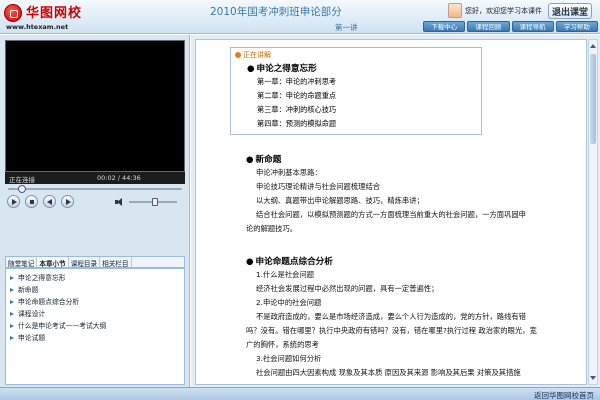  I want to click on chapter-item: 第二章：申论的命题重点, so click(297, 95).